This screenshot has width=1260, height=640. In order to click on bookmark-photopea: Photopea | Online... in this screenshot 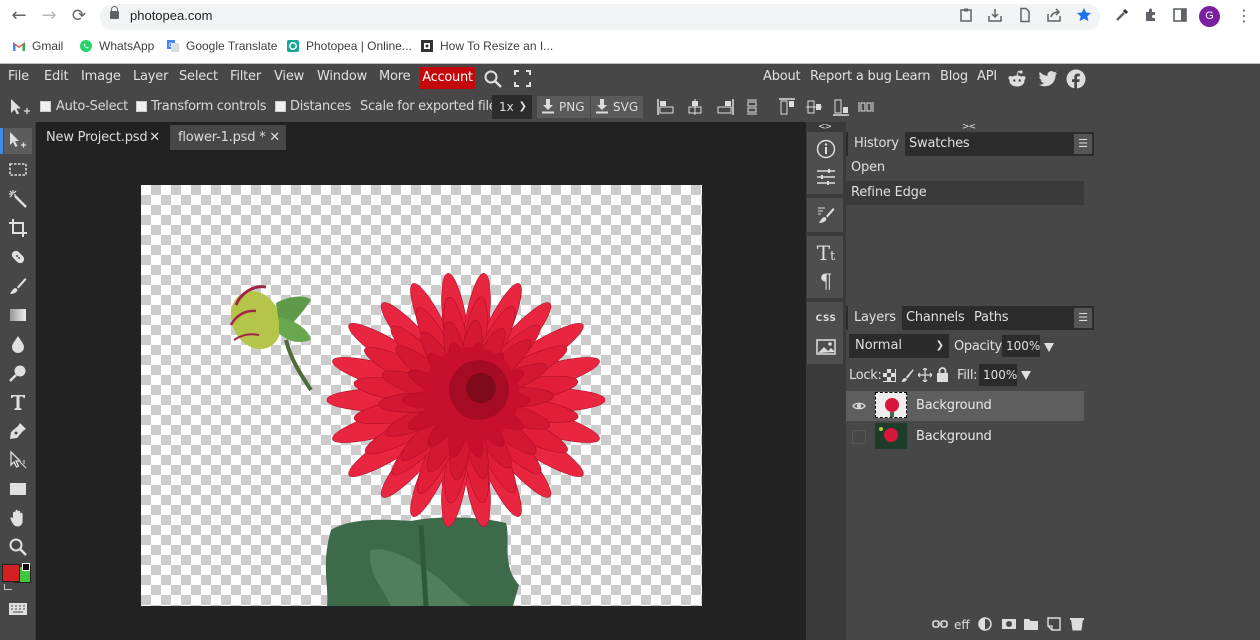, I will do `click(349, 46)`.